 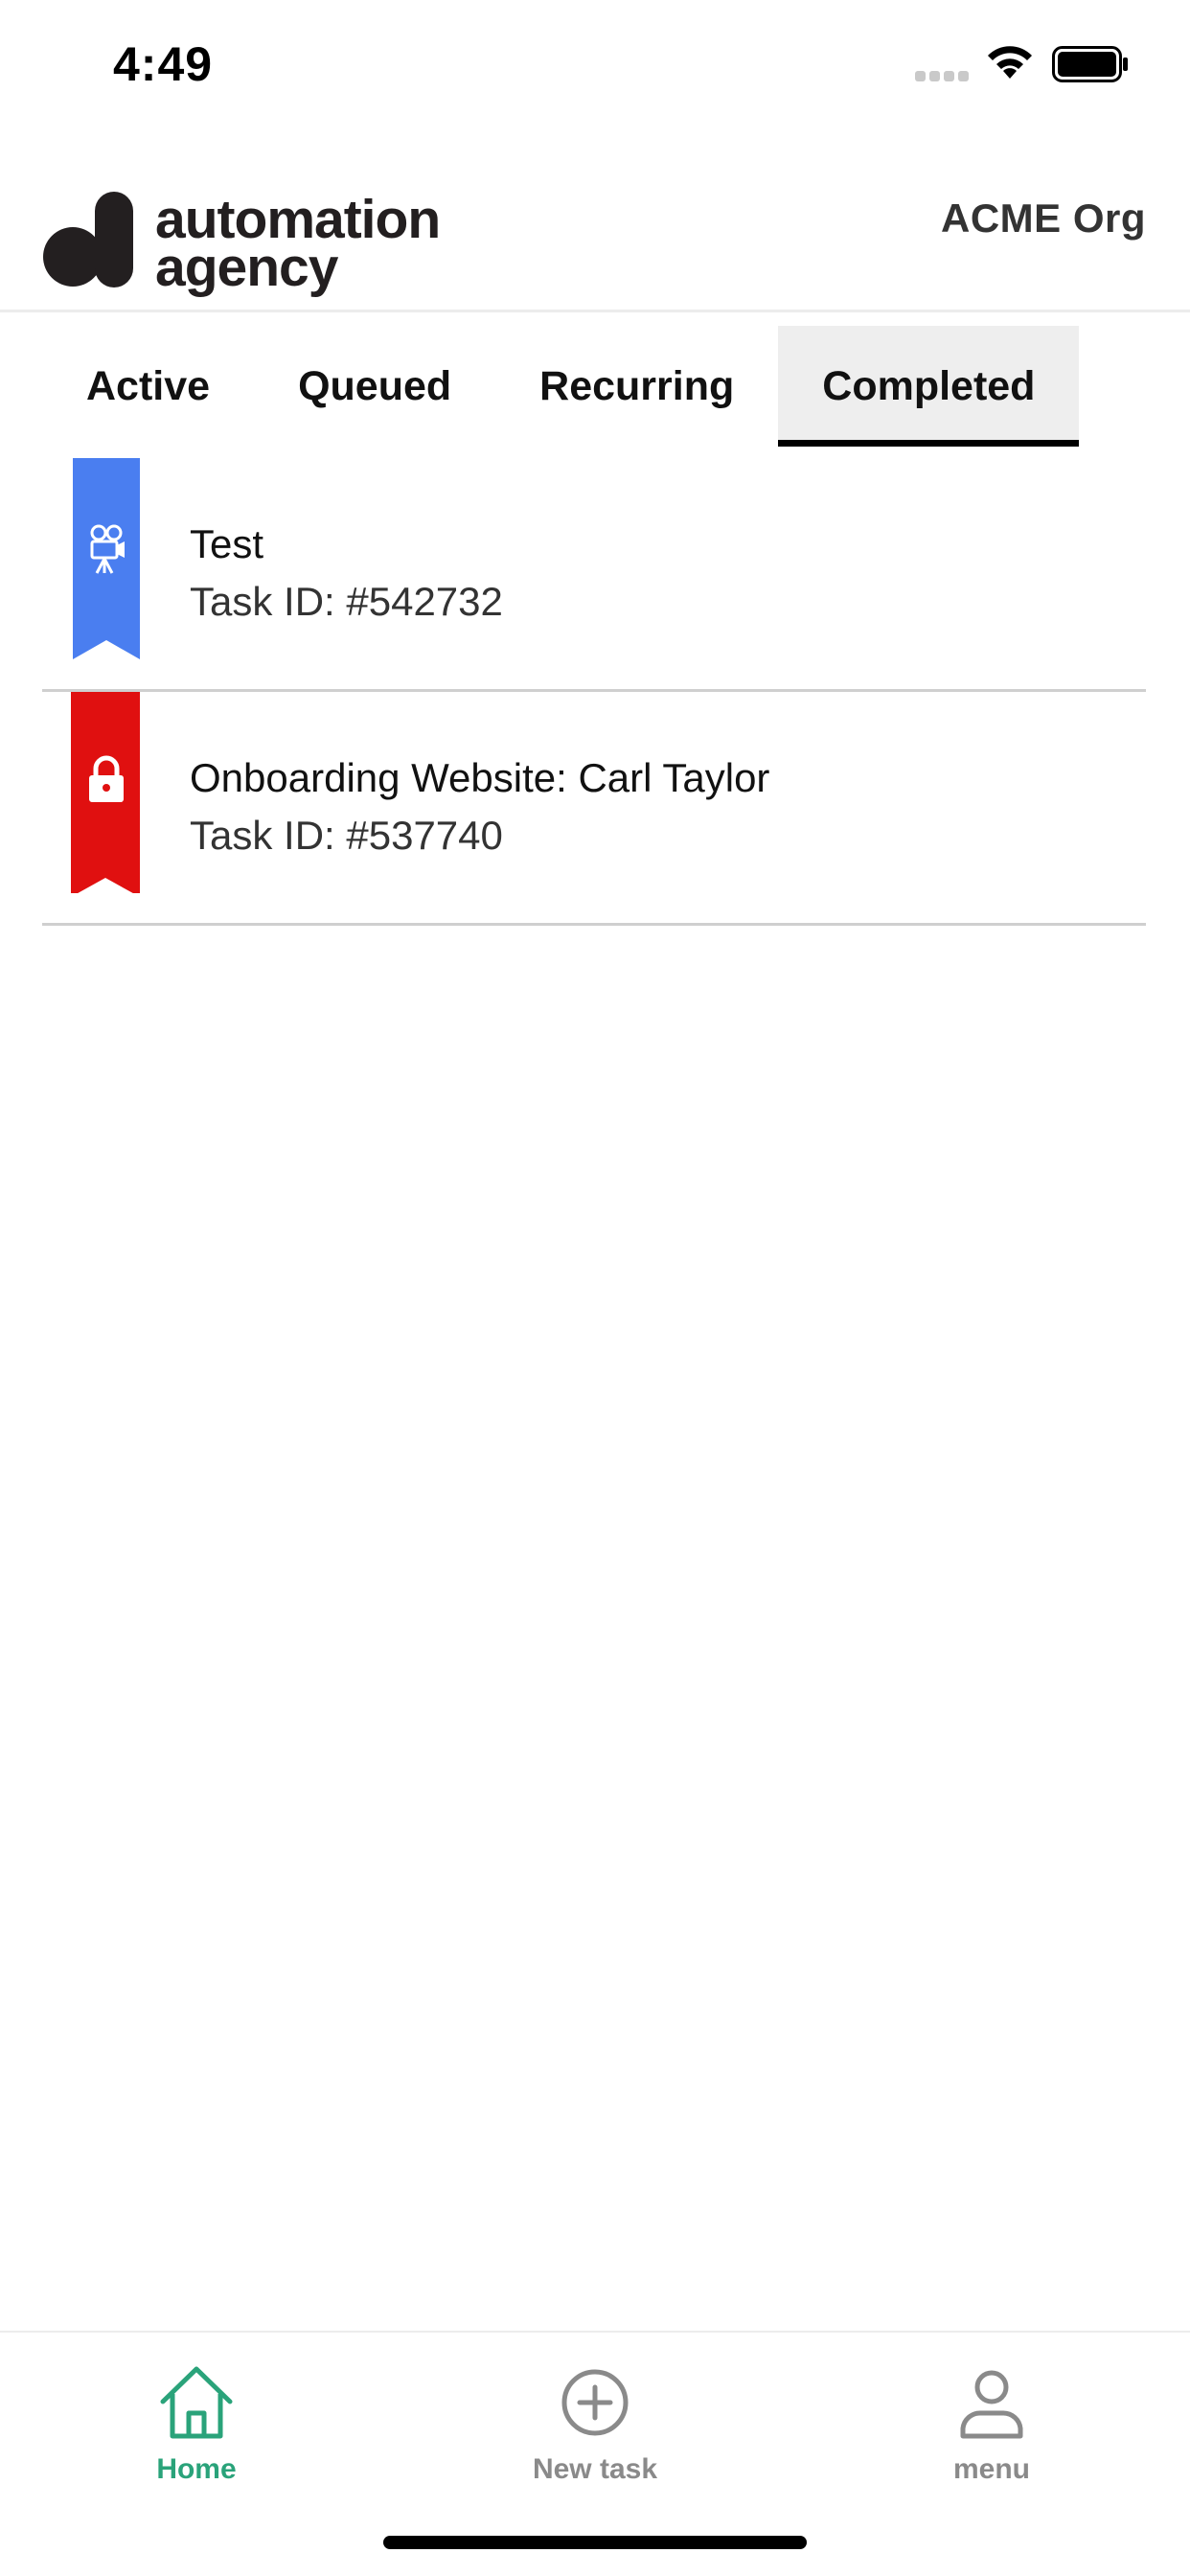 What do you see at coordinates (943, 76) in the screenshot?
I see `cellular-signal-icon` at bounding box center [943, 76].